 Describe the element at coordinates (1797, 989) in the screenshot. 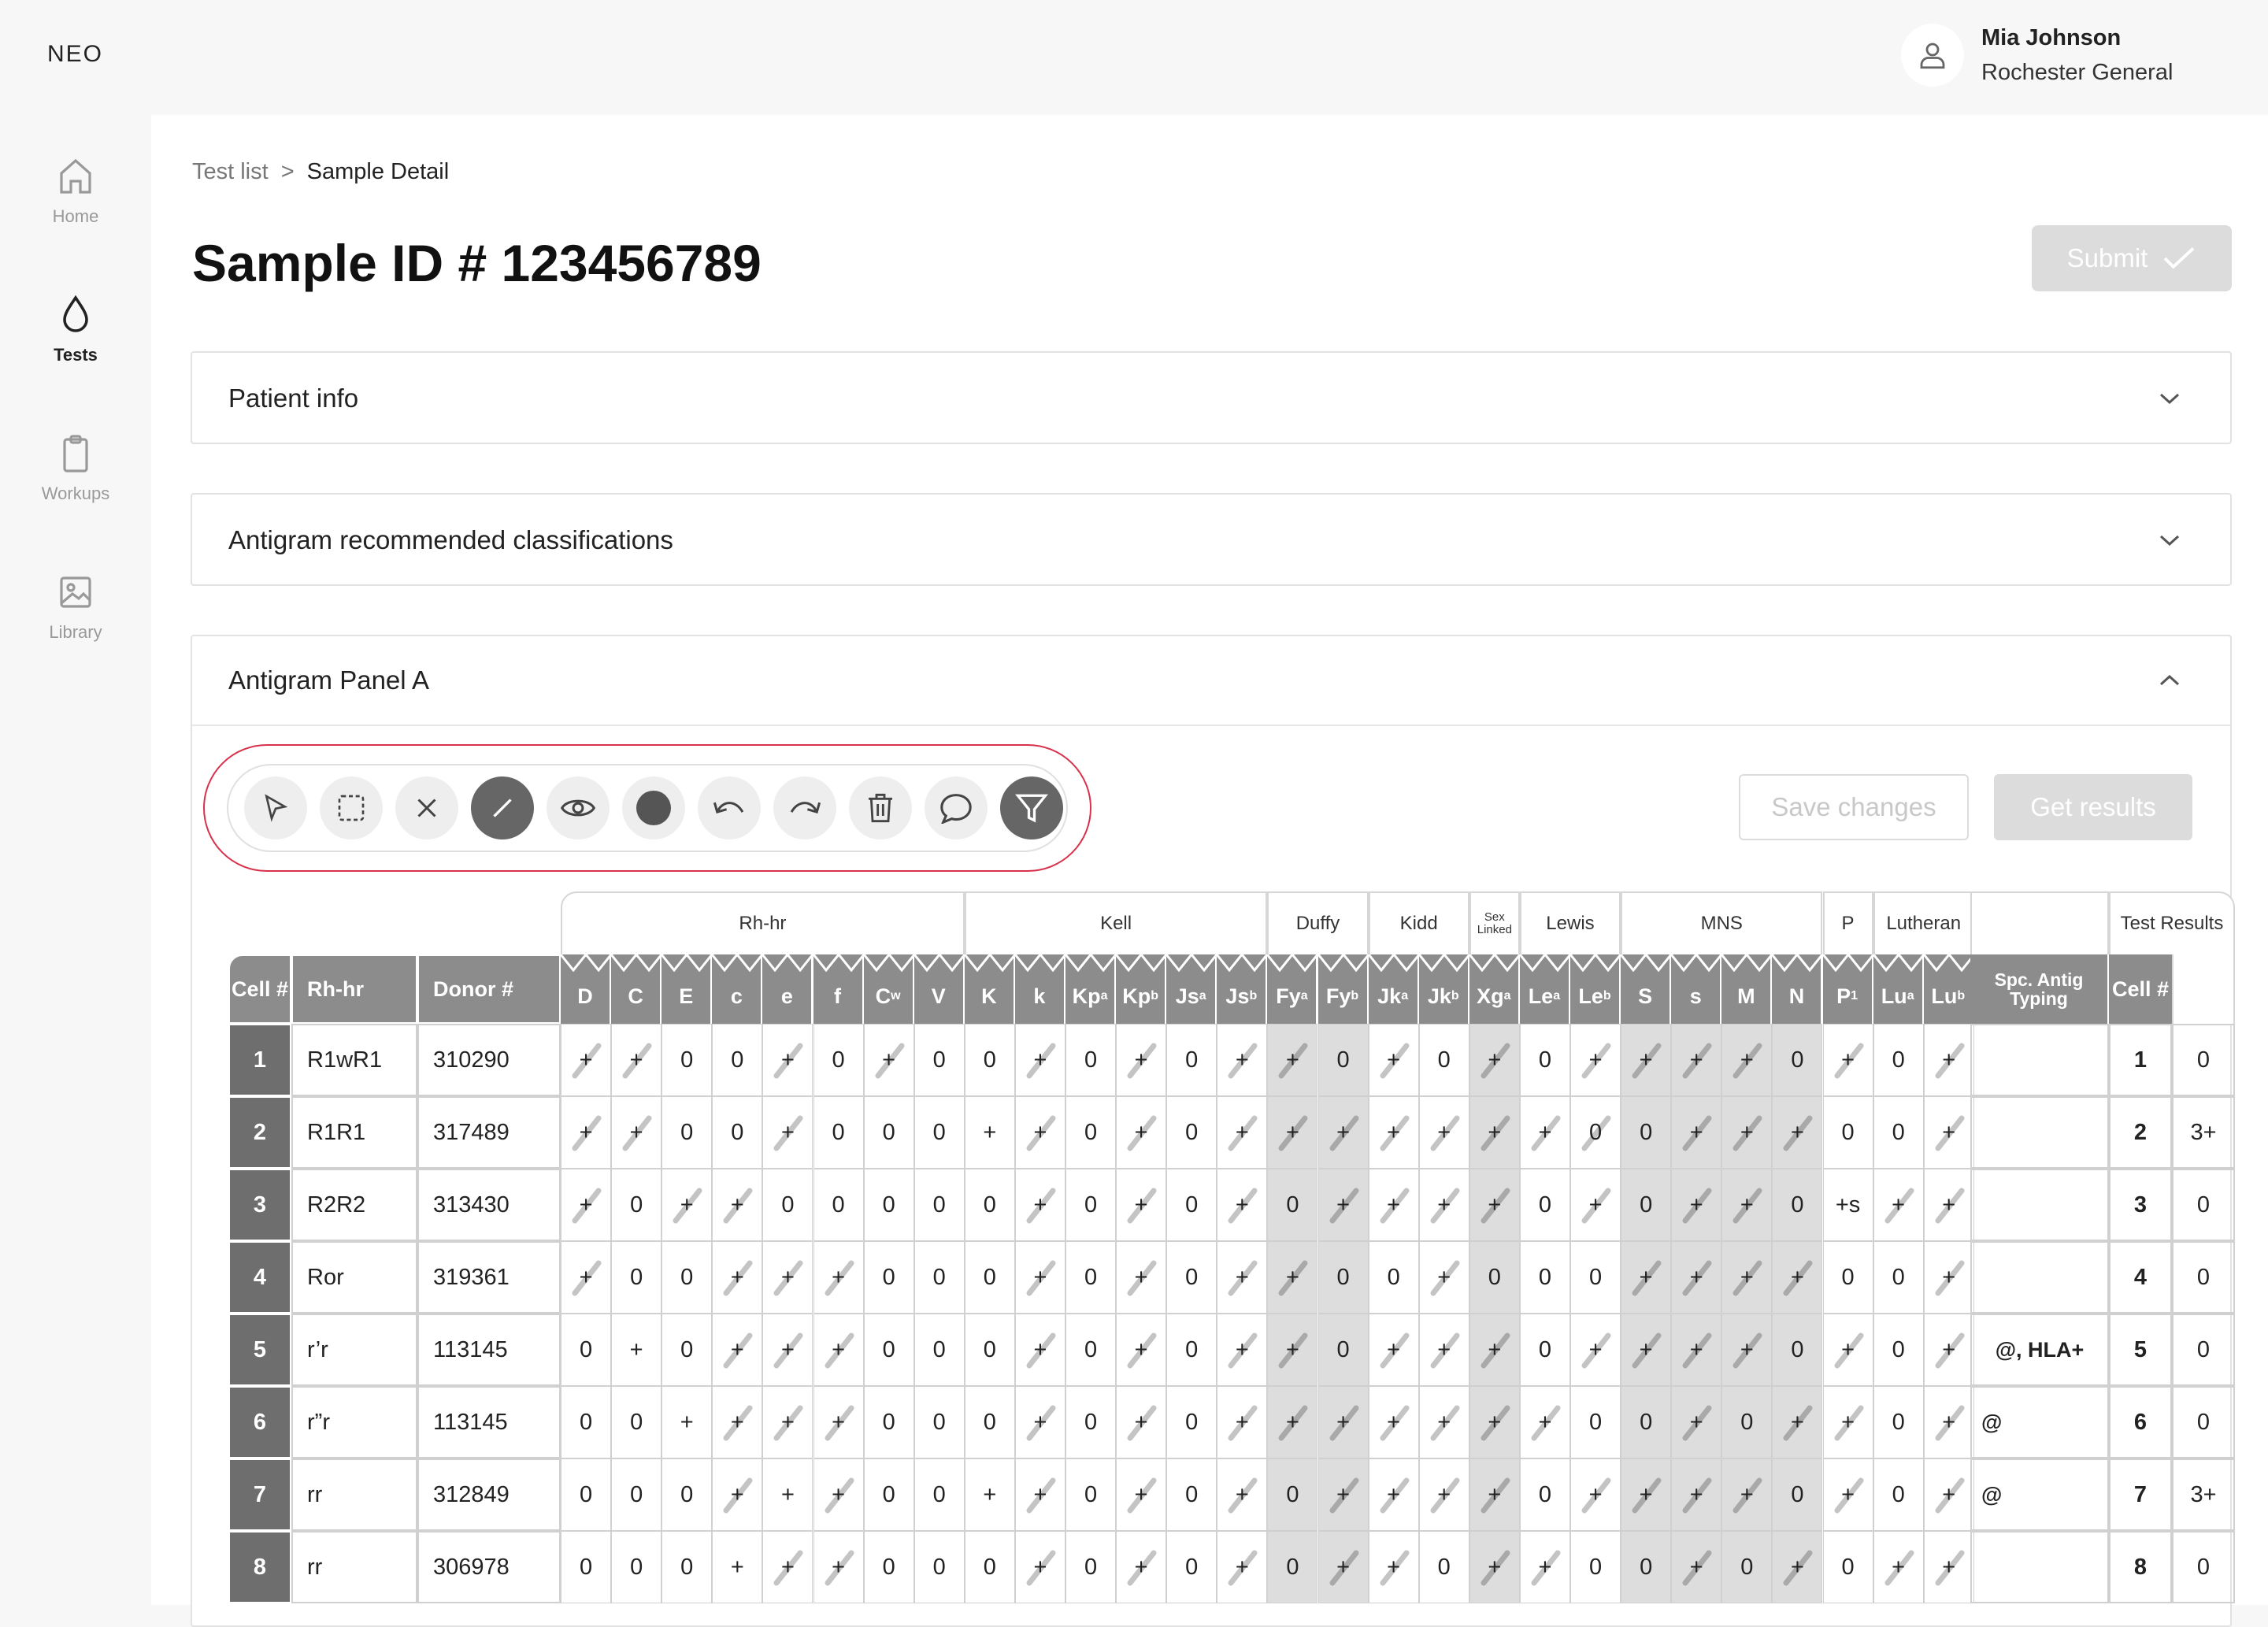

I see `antigen-header: N` at that location.